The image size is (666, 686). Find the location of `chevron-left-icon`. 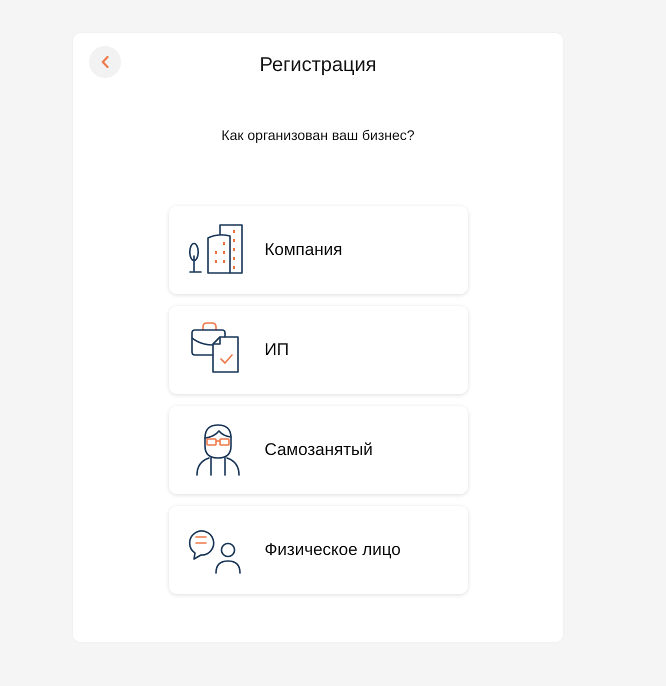

chevron-left-icon is located at coordinates (105, 62).